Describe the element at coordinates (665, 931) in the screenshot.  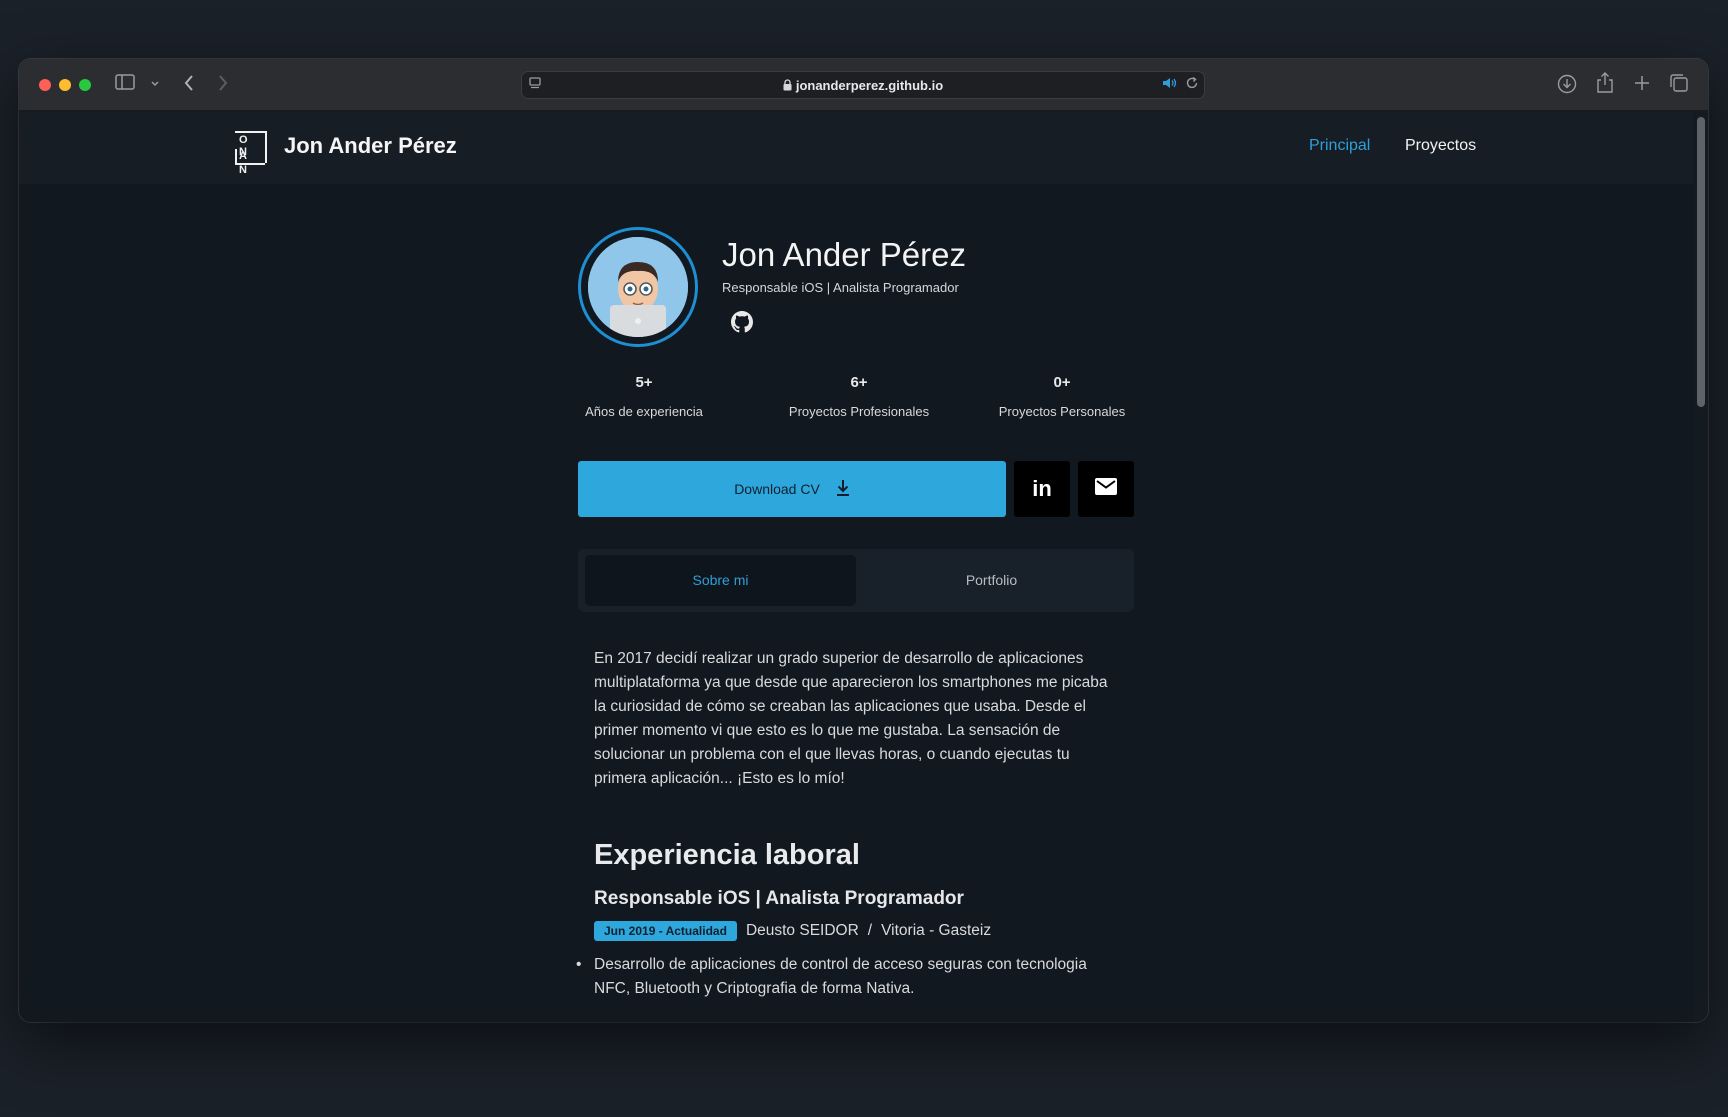
I see `job-period-badge: Jun 2019 - Actualidad` at that location.